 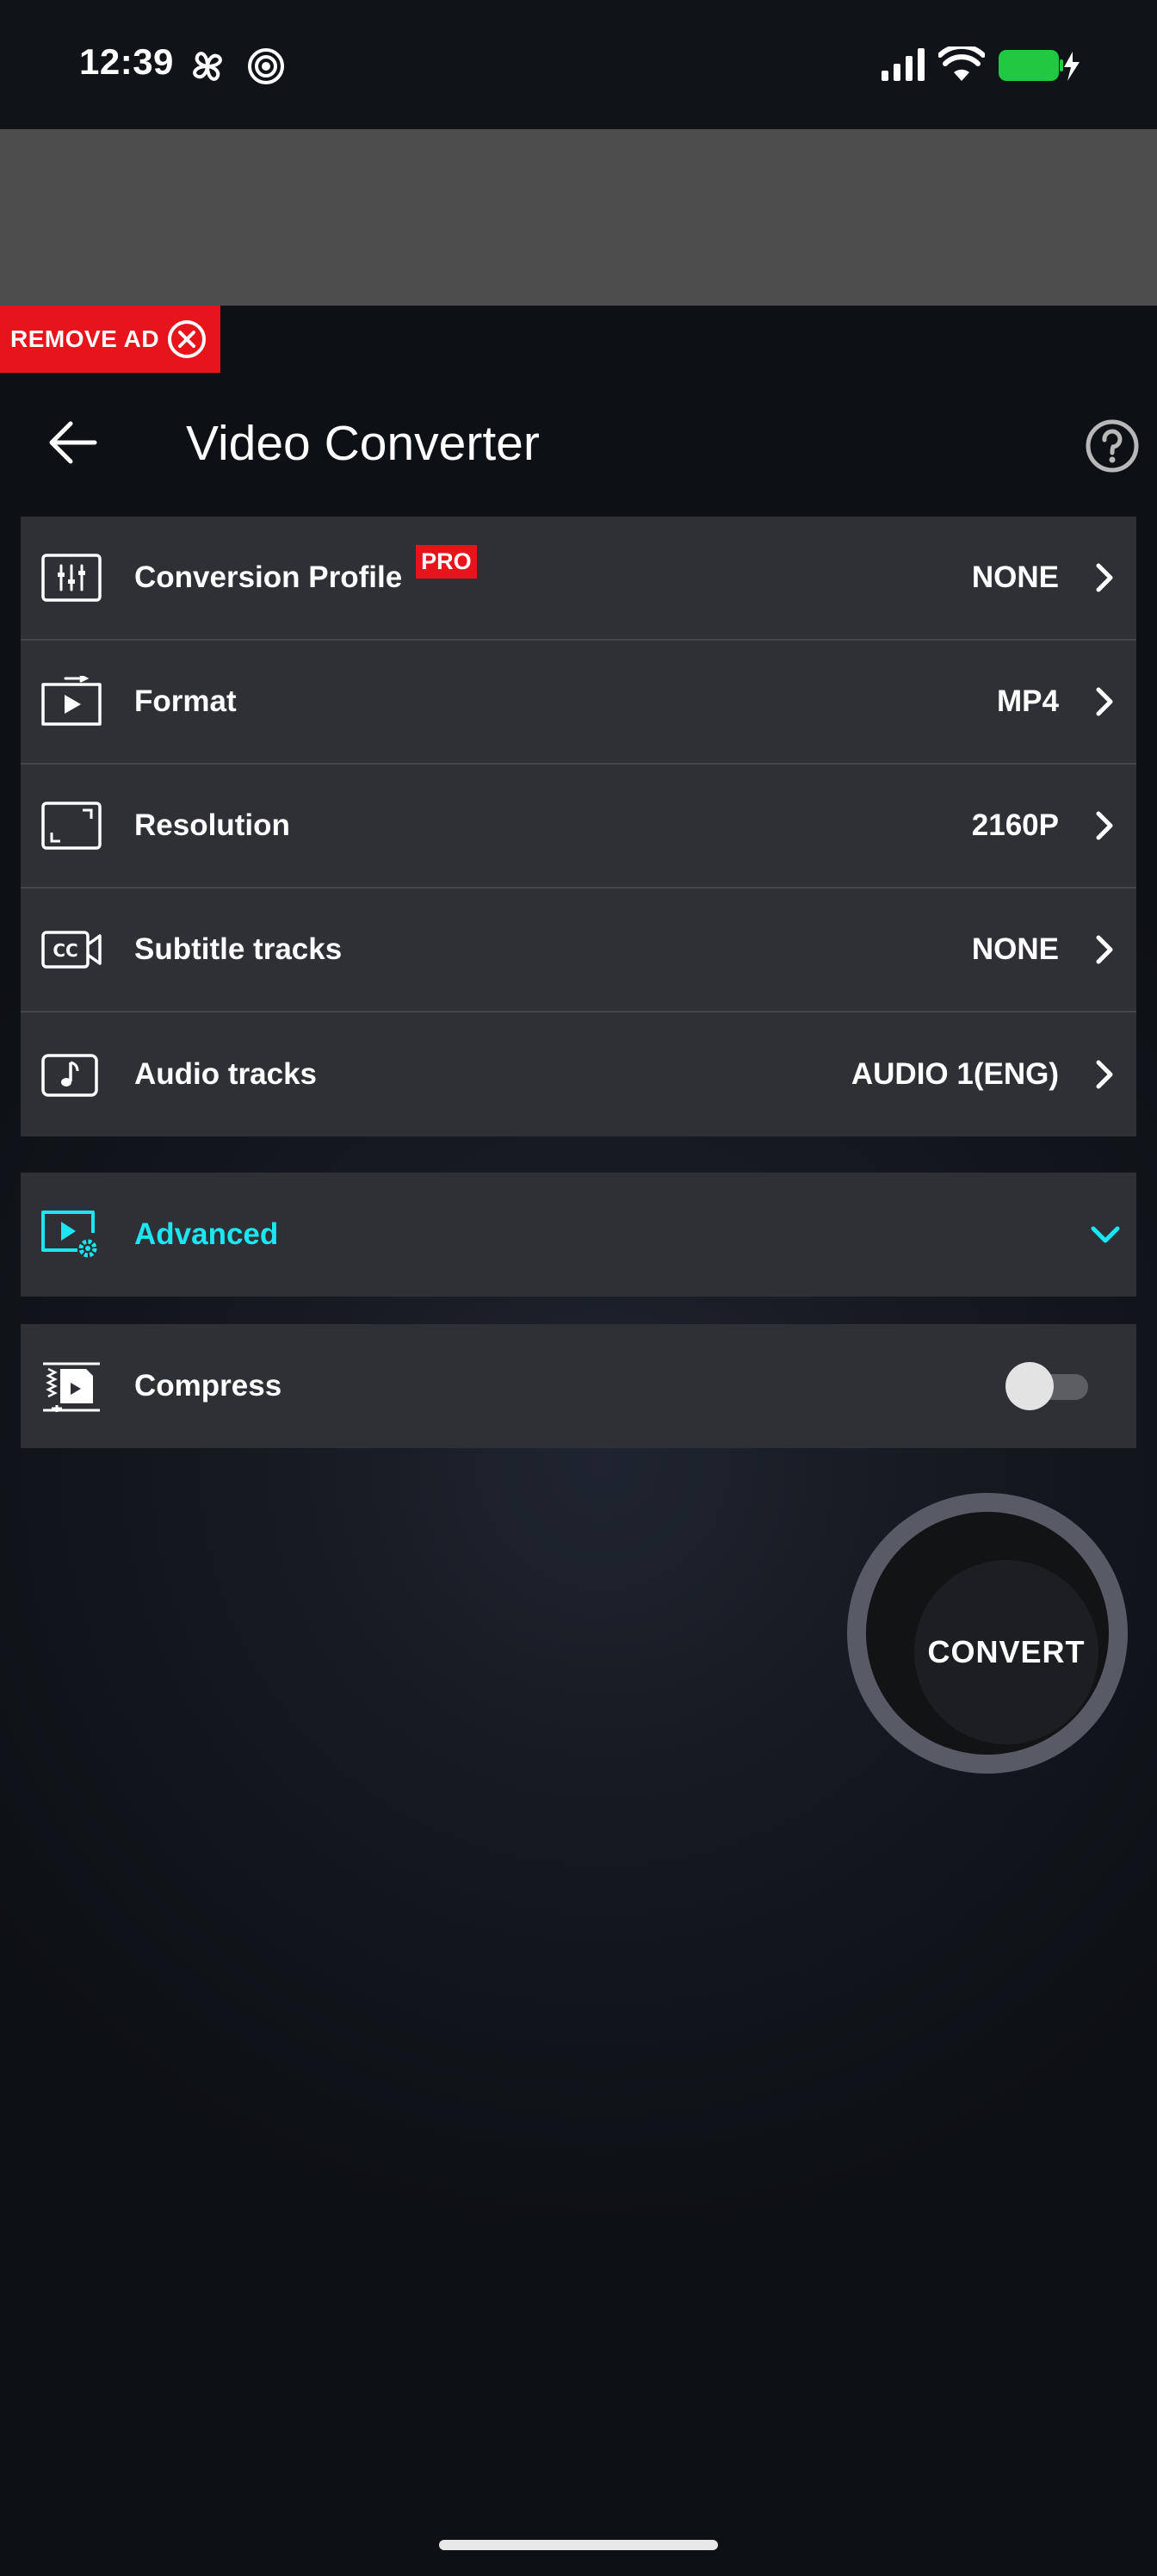 What do you see at coordinates (72, 701) in the screenshot?
I see `video-format-icon` at bounding box center [72, 701].